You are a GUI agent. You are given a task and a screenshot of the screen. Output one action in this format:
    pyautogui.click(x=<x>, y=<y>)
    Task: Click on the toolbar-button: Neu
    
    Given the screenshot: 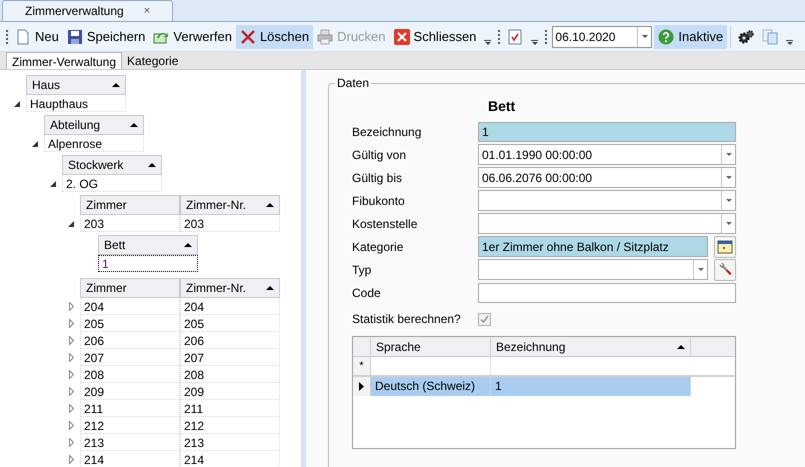 What is the action you would take?
    pyautogui.click(x=37, y=36)
    